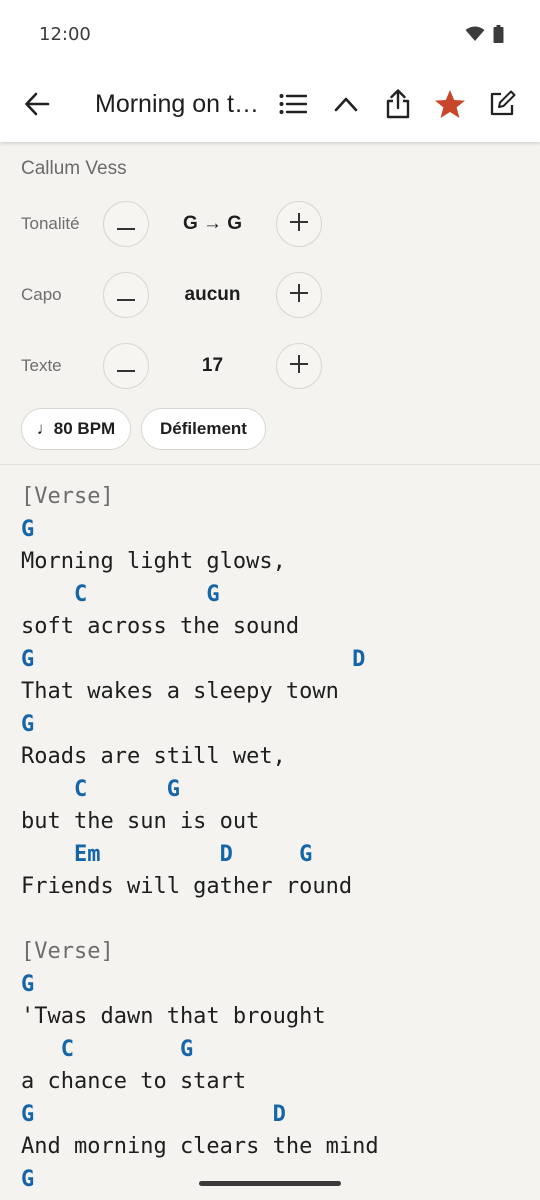  I want to click on text-size-value: 17, so click(212, 365).